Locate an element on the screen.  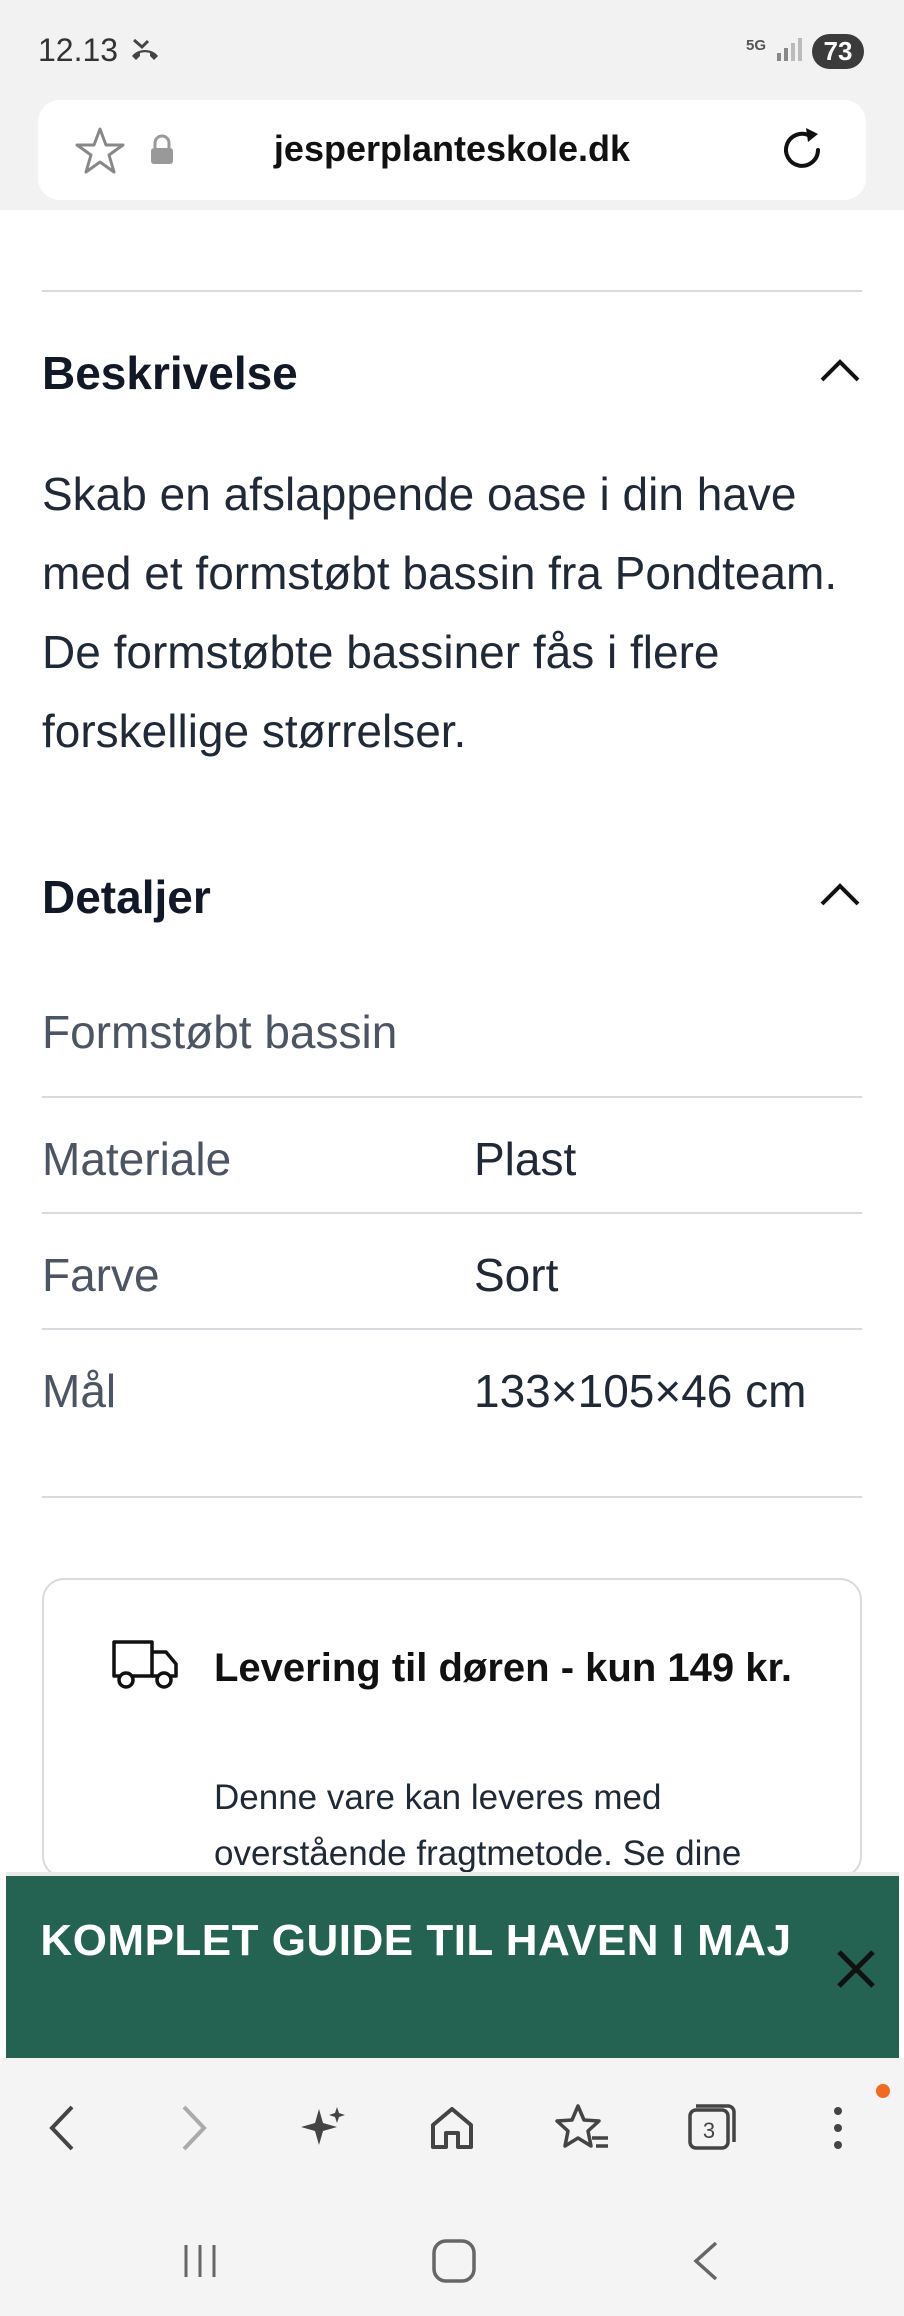
details-heading: Detaljer is located at coordinates (126, 897).